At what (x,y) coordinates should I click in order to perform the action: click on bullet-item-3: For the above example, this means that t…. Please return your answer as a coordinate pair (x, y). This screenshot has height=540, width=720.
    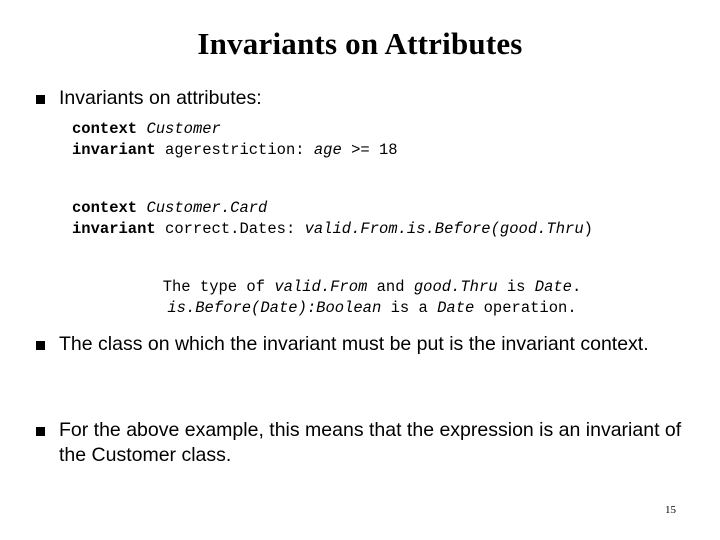
    Looking at the image, I should click on (372, 443).